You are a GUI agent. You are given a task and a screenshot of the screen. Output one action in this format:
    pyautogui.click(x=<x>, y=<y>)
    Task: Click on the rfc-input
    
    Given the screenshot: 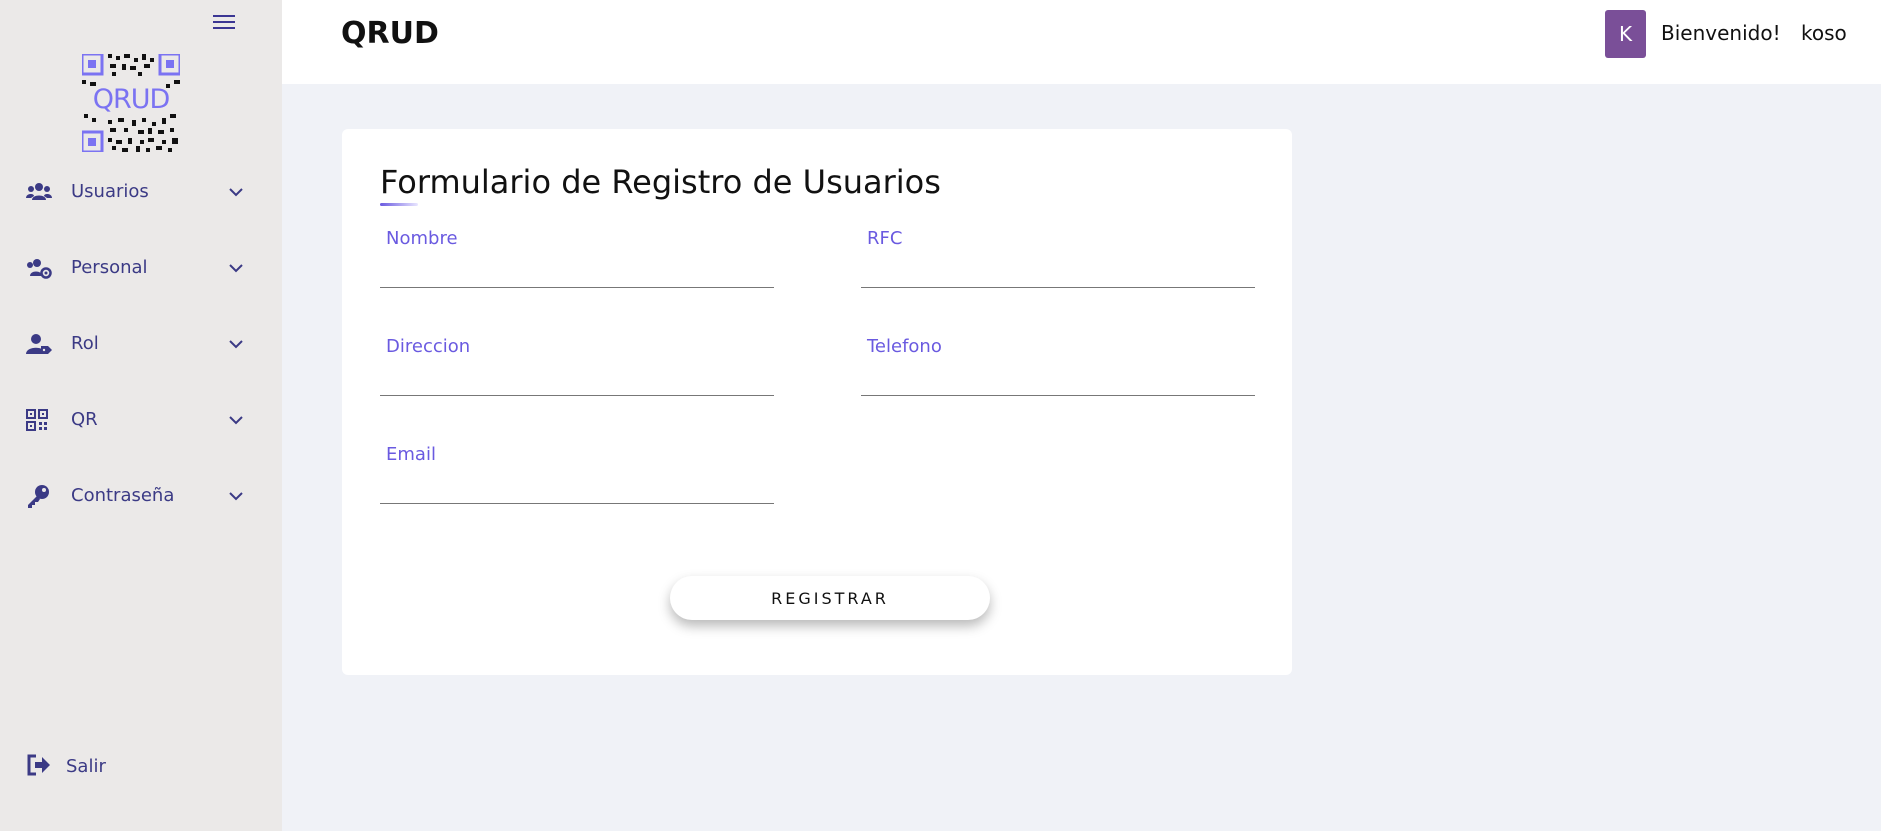 What is the action you would take?
    pyautogui.click(x=1058, y=271)
    